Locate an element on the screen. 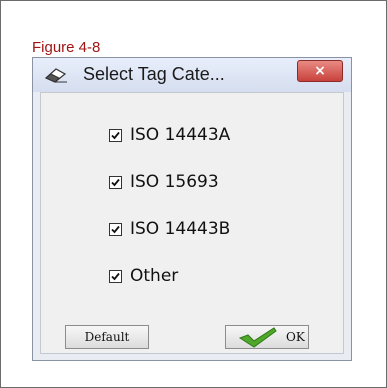 The height and width of the screenshot is (388, 387). option-iso-14443a: ISO 14443A is located at coordinates (169, 135).